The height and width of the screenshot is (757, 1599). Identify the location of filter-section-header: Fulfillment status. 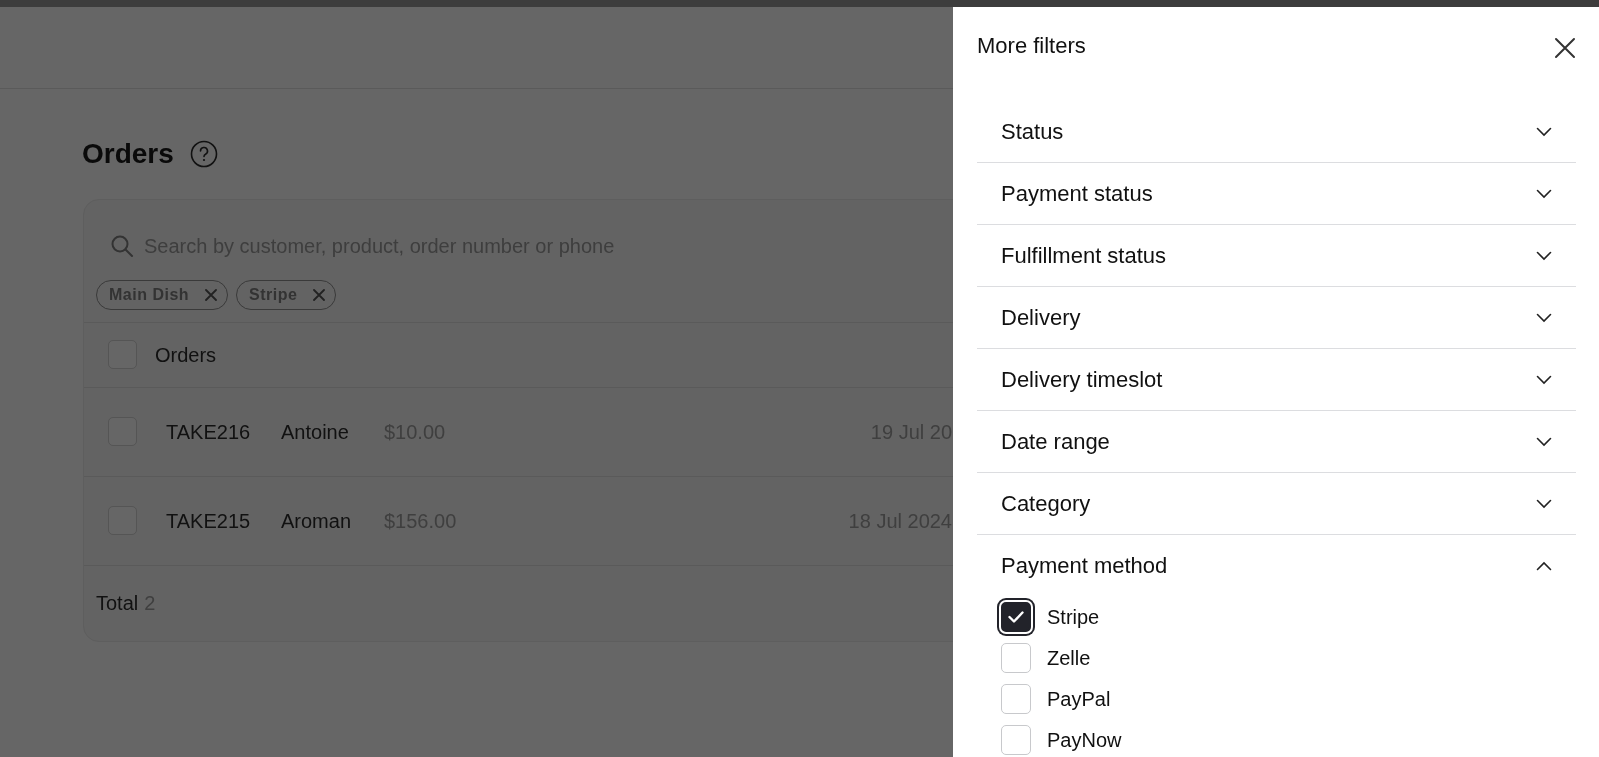
(1276, 255).